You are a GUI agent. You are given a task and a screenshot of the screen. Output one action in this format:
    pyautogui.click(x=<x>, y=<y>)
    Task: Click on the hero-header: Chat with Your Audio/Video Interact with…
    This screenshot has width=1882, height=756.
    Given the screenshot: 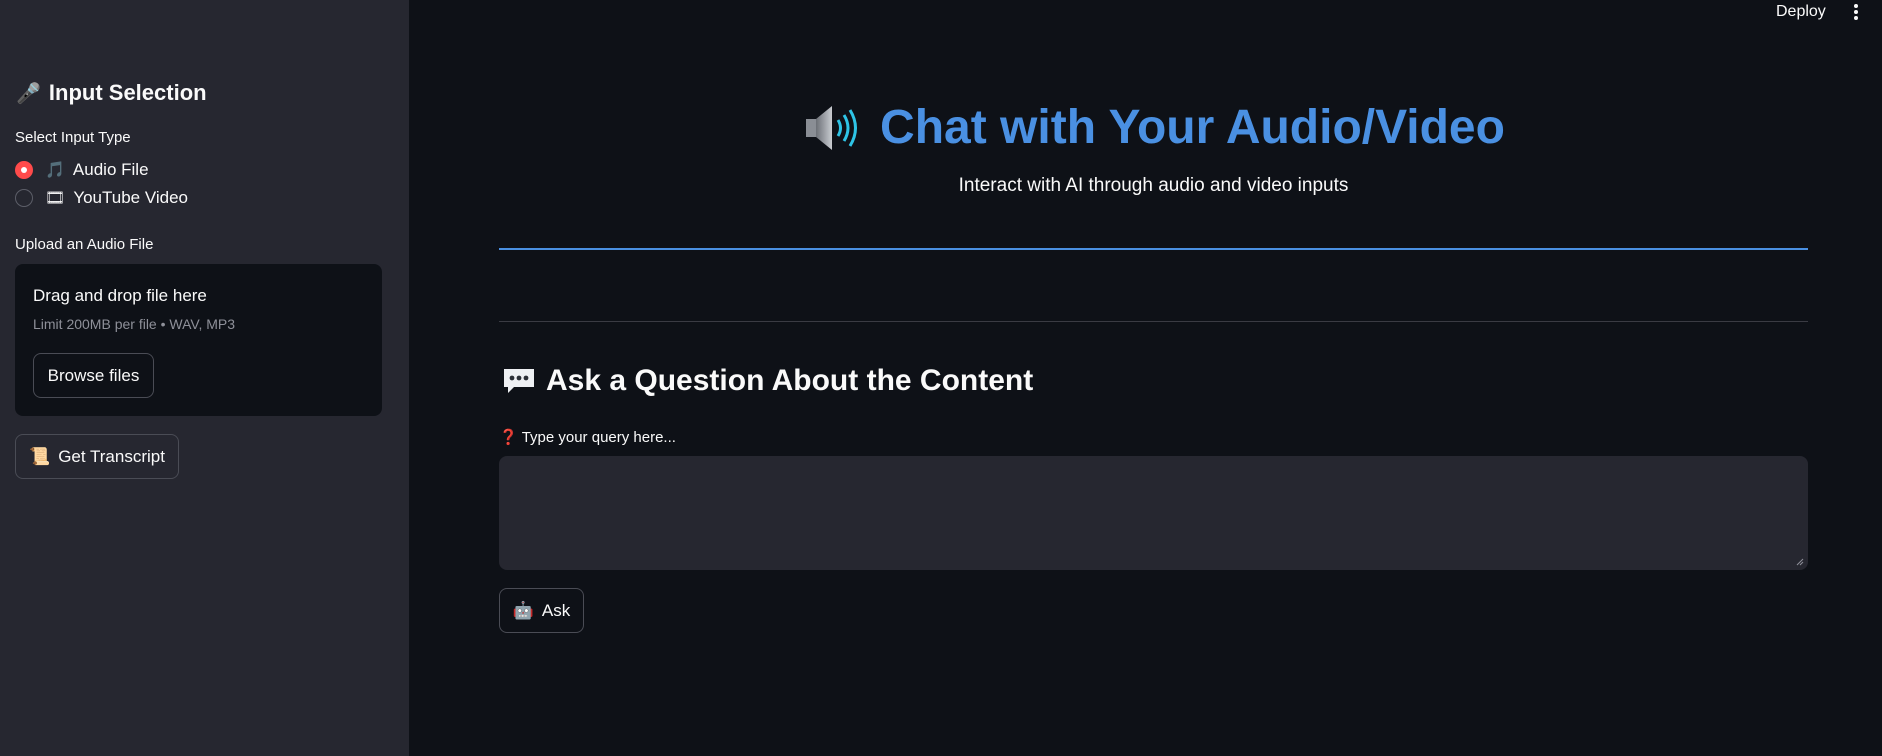 What is the action you would take?
    pyautogui.click(x=1153, y=148)
    